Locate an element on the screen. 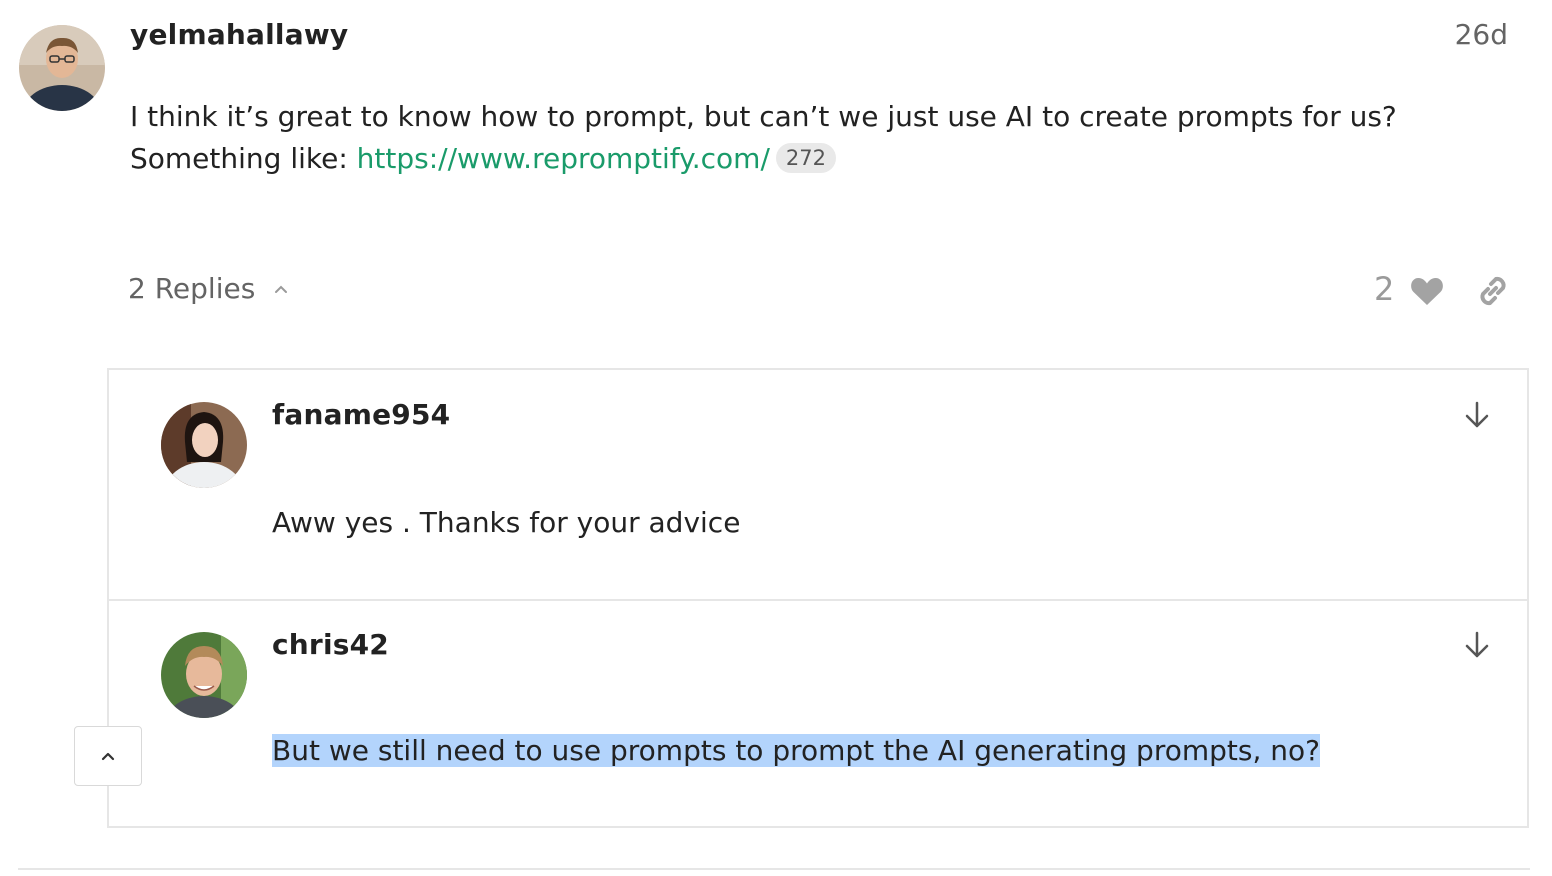  post-link: https://www.repromptify.com/ is located at coordinates (563, 158).